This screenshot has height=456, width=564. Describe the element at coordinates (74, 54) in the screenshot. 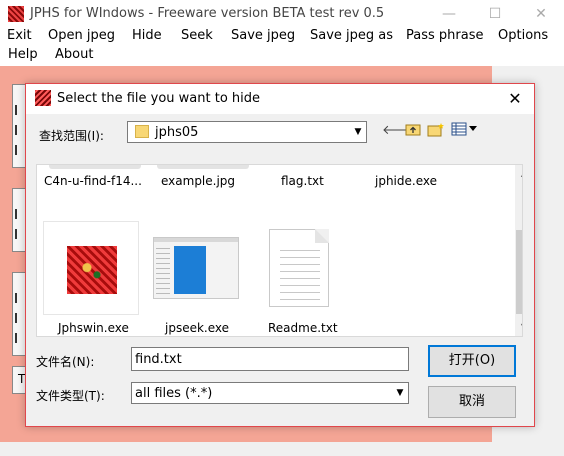

I see `menu-about: About` at that location.